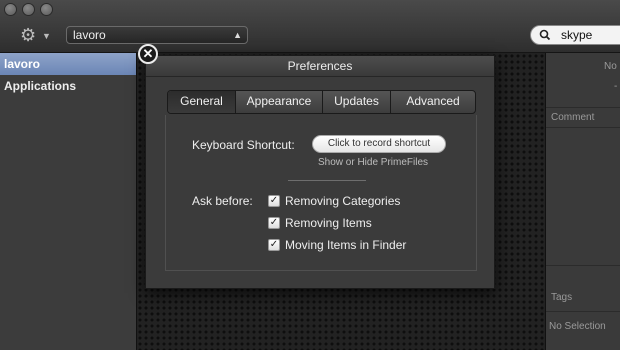 This screenshot has width=620, height=350. Describe the element at coordinates (328, 223) in the screenshot. I see `removing-items-label: Removing Items` at that location.